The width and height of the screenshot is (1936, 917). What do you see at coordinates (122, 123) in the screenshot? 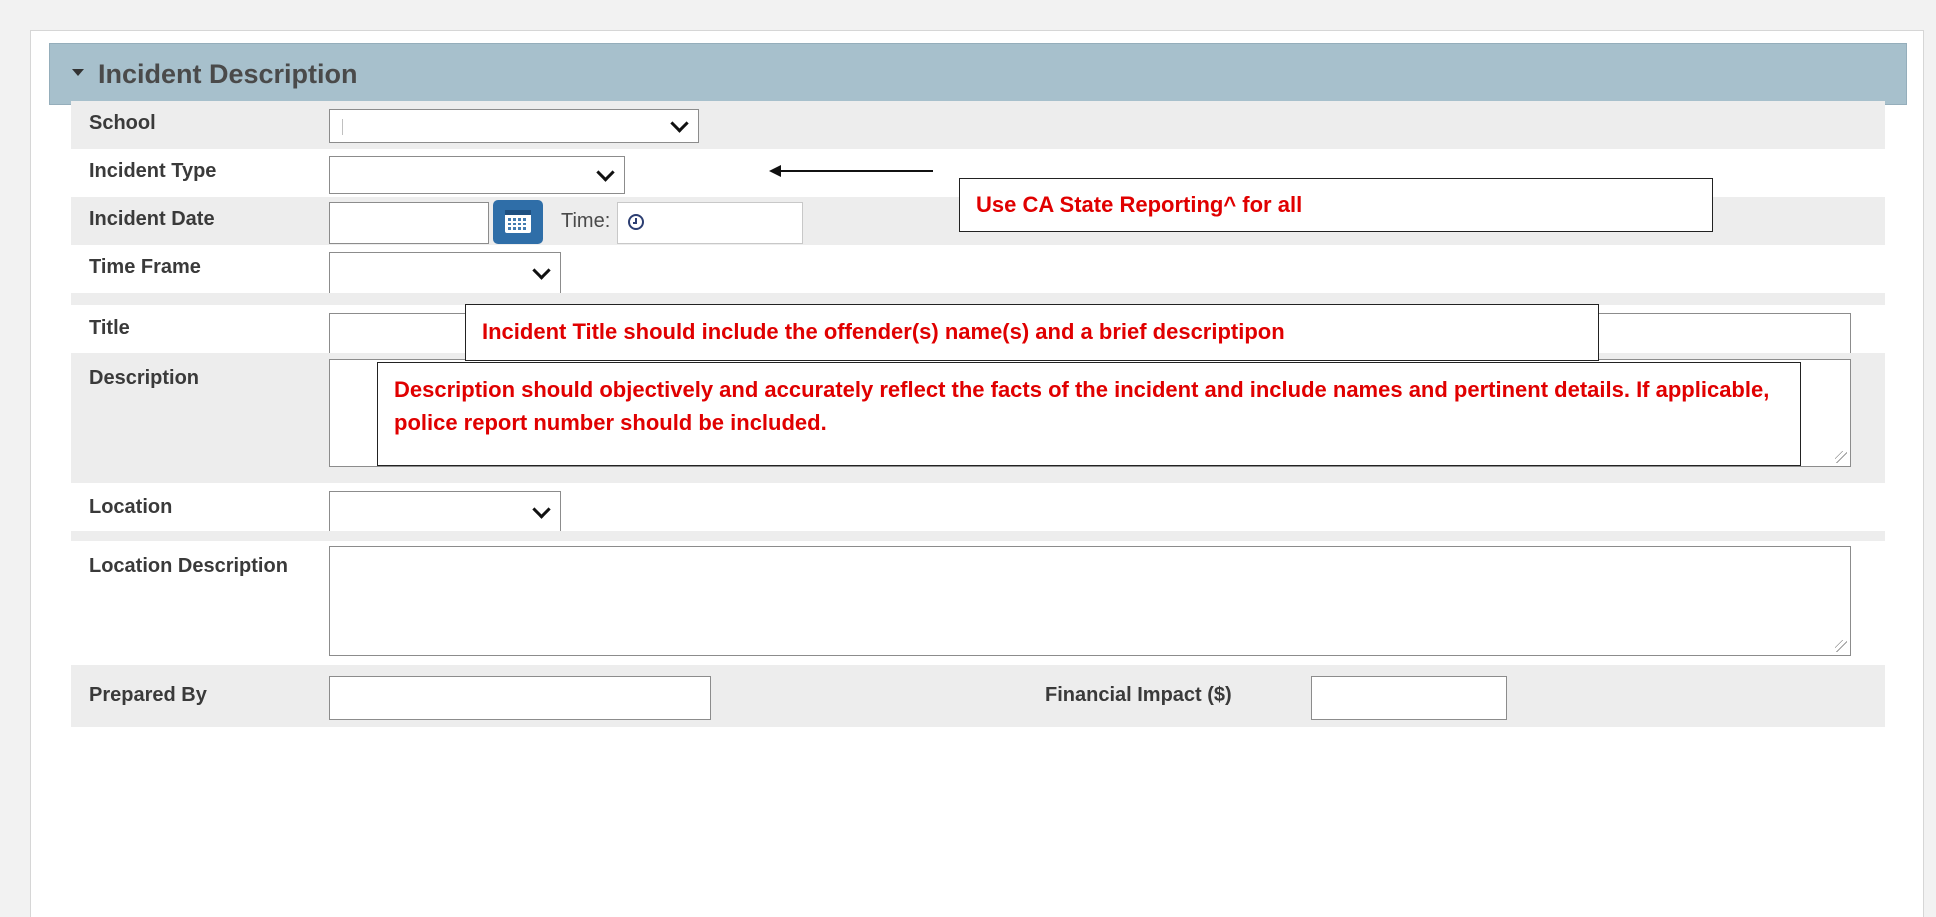
I see `school-label: School` at bounding box center [122, 123].